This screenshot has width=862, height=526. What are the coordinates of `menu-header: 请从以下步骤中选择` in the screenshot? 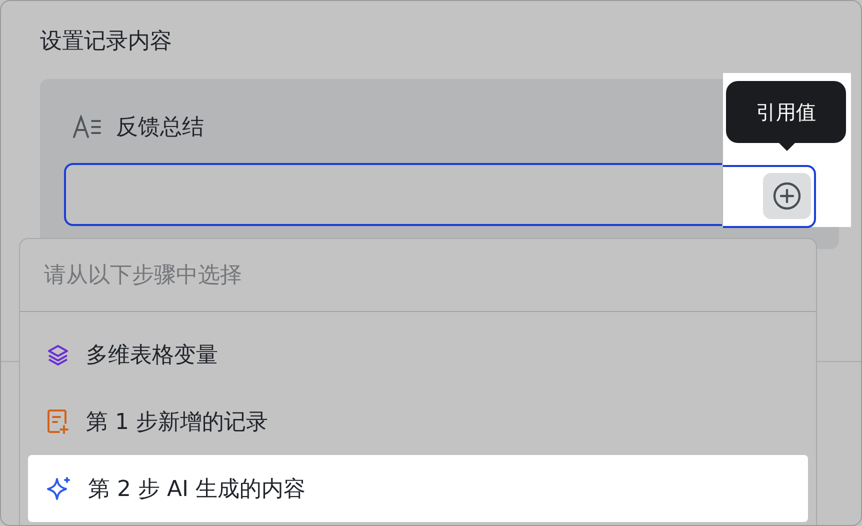 It's located at (143, 276).